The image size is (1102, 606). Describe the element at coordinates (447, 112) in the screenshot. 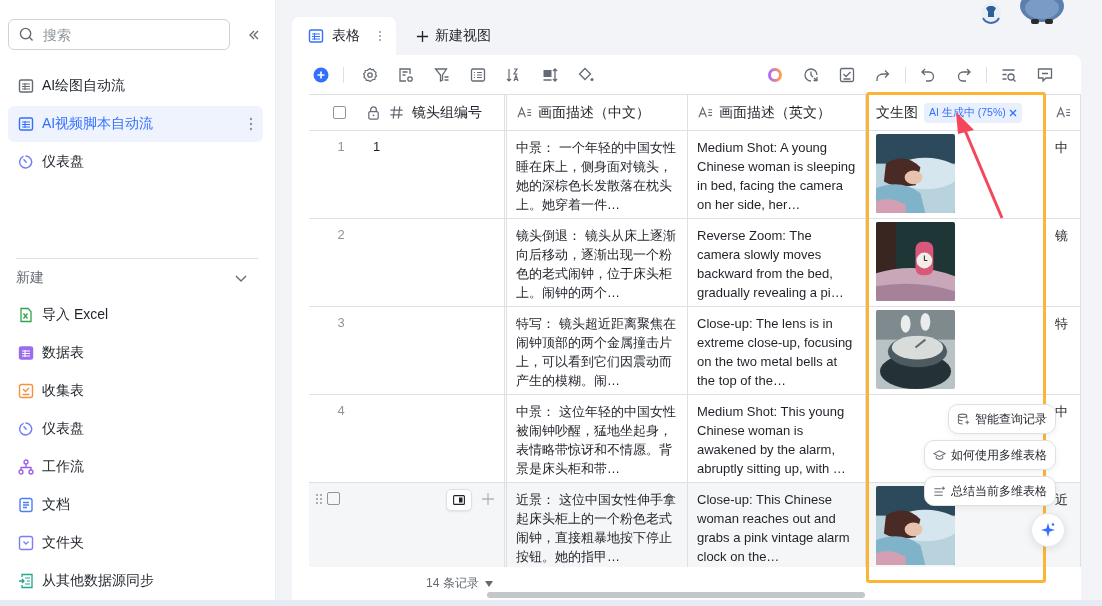

I see `column-header: 镜头组编号` at that location.